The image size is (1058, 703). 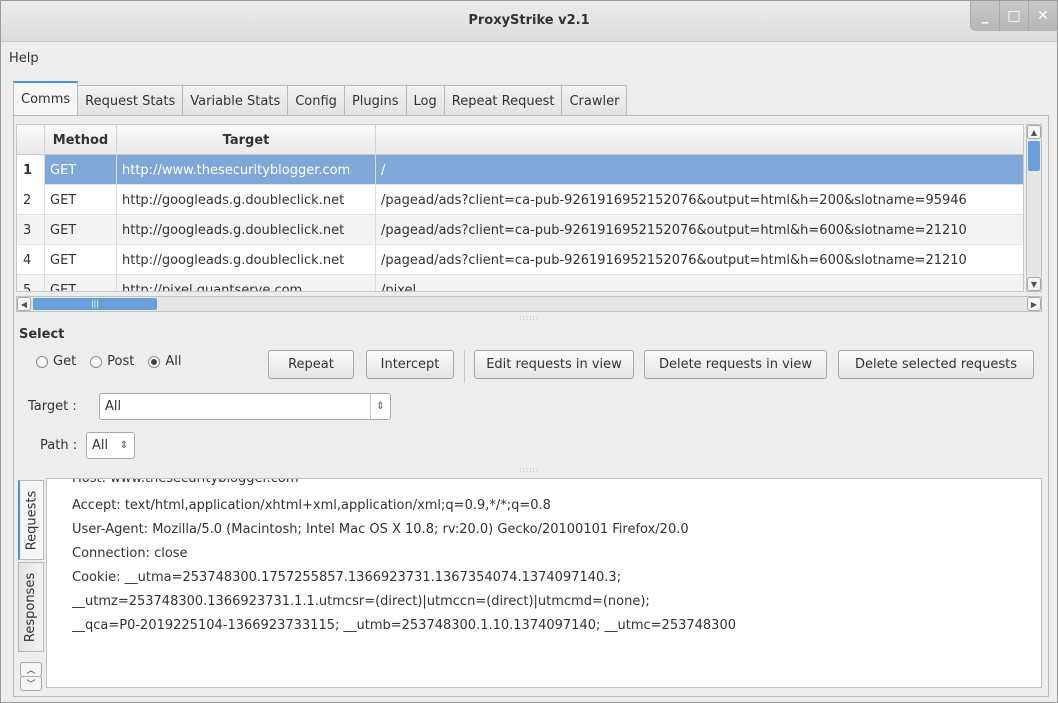 I want to click on radio-all-label: All, so click(x=173, y=361).